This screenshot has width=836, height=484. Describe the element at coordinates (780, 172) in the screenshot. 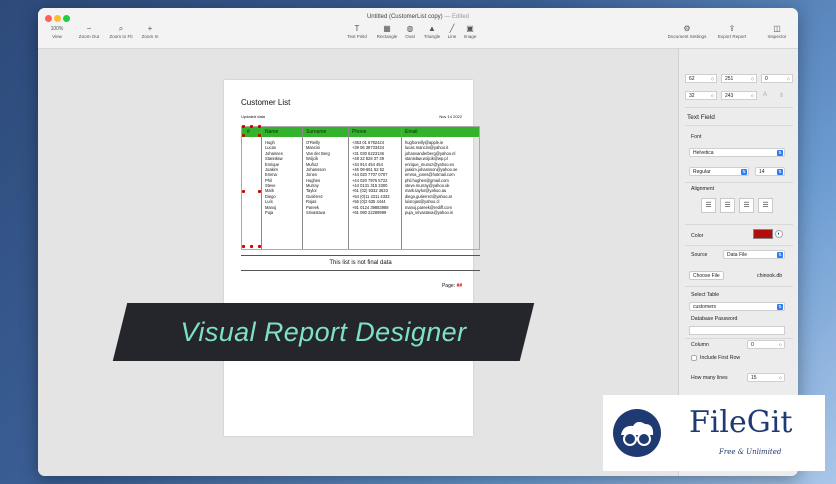

I see `stepper-icon: ⇅` at that location.